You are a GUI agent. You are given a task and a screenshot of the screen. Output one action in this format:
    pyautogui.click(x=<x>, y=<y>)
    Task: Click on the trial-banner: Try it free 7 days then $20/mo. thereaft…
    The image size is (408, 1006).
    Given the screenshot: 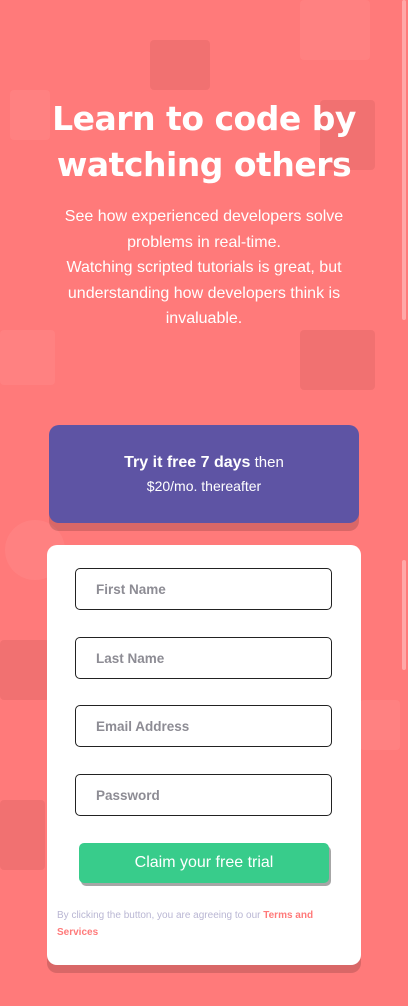 What is the action you would take?
    pyautogui.click(x=204, y=474)
    